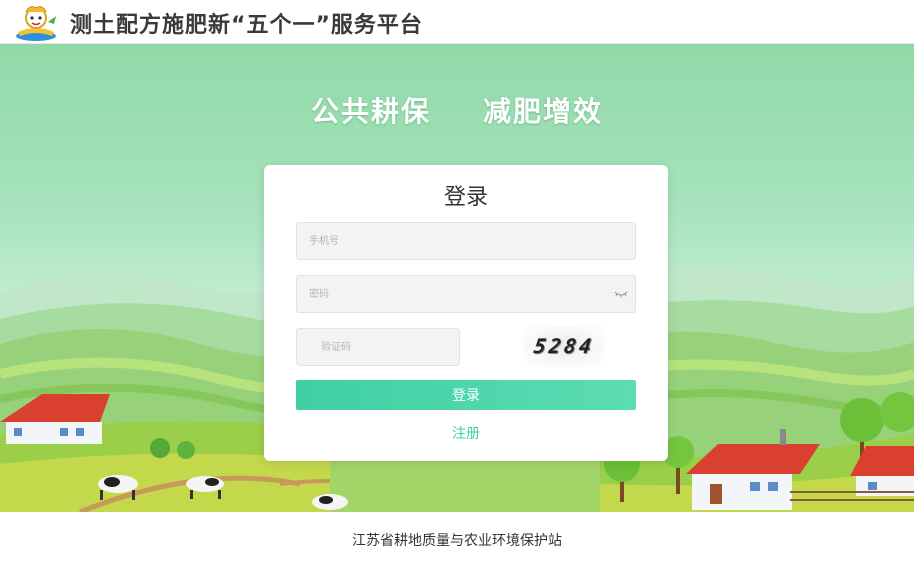 The image size is (914, 564). I want to click on slogan: 公共耕保 减肥增效, so click(457, 110).